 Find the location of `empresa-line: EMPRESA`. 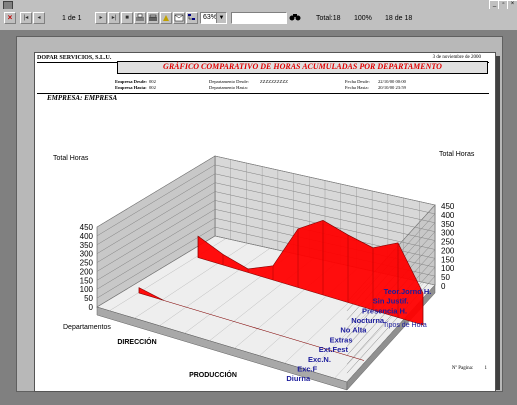

empresa-line: EMPRESA is located at coordinates (82, 98).